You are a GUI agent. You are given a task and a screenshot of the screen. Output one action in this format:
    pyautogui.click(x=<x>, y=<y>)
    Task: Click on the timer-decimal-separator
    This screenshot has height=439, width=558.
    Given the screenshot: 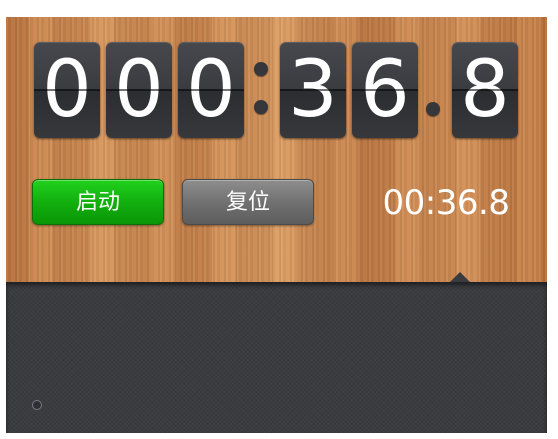 What is the action you would take?
    pyautogui.click(x=433, y=90)
    